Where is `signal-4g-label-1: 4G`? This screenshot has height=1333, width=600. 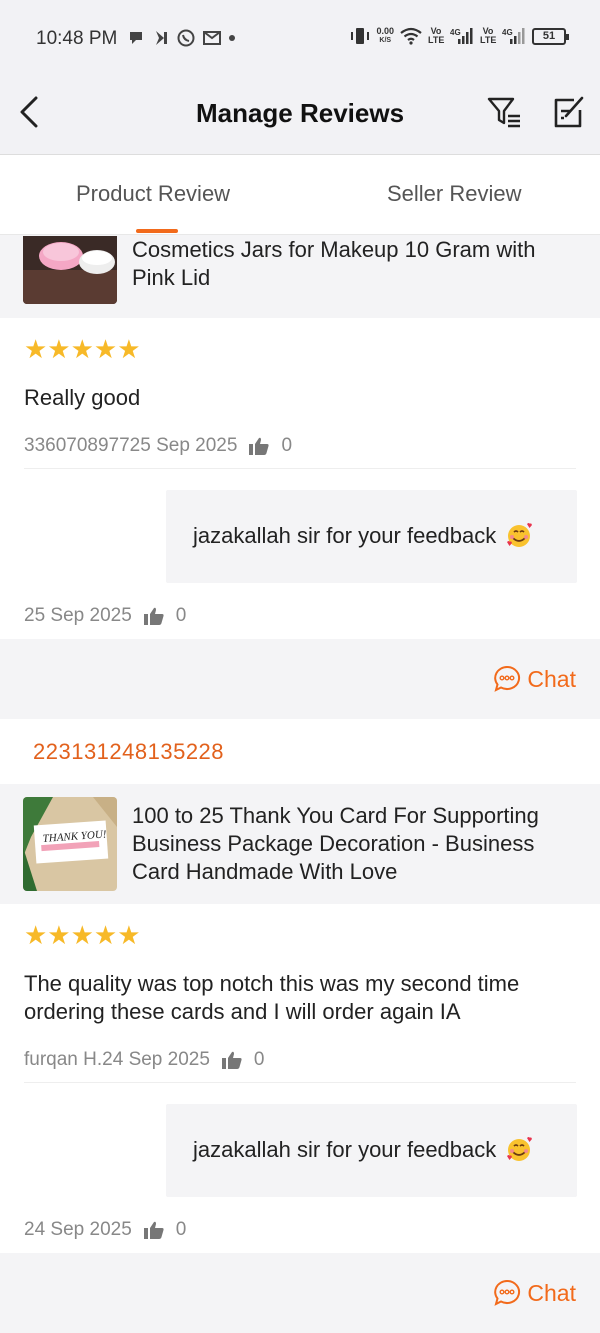
signal-4g-label-1: 4G is located at coordinates (455, 32).